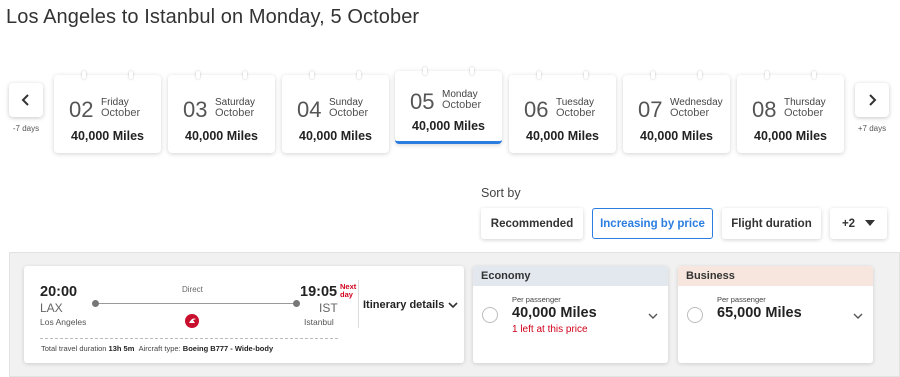  What do you see at coordinates (501, 193) in the screenshot?
I see `sort-label: Sort by` at bounding box center [501, 193].